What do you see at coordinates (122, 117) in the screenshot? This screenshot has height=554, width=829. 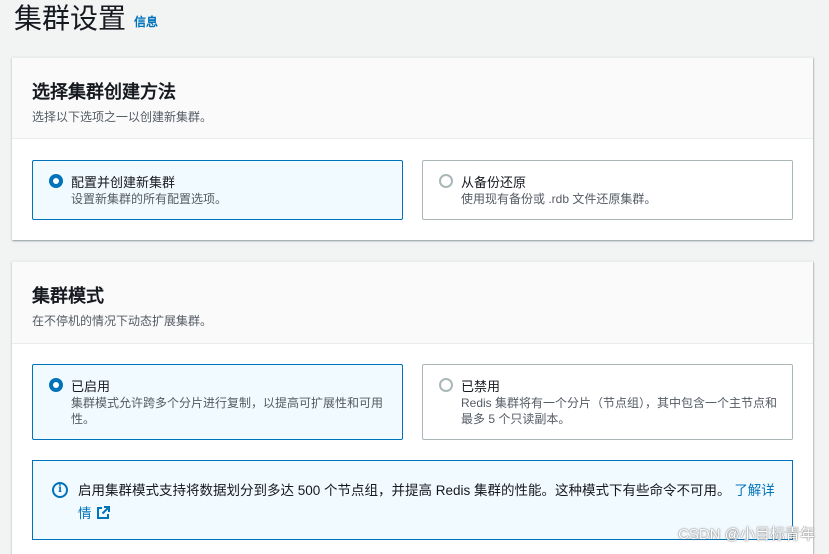 I see `creation-method-description: 选择以下选项之一以创建新集群。` at bounding box center [122, 117].